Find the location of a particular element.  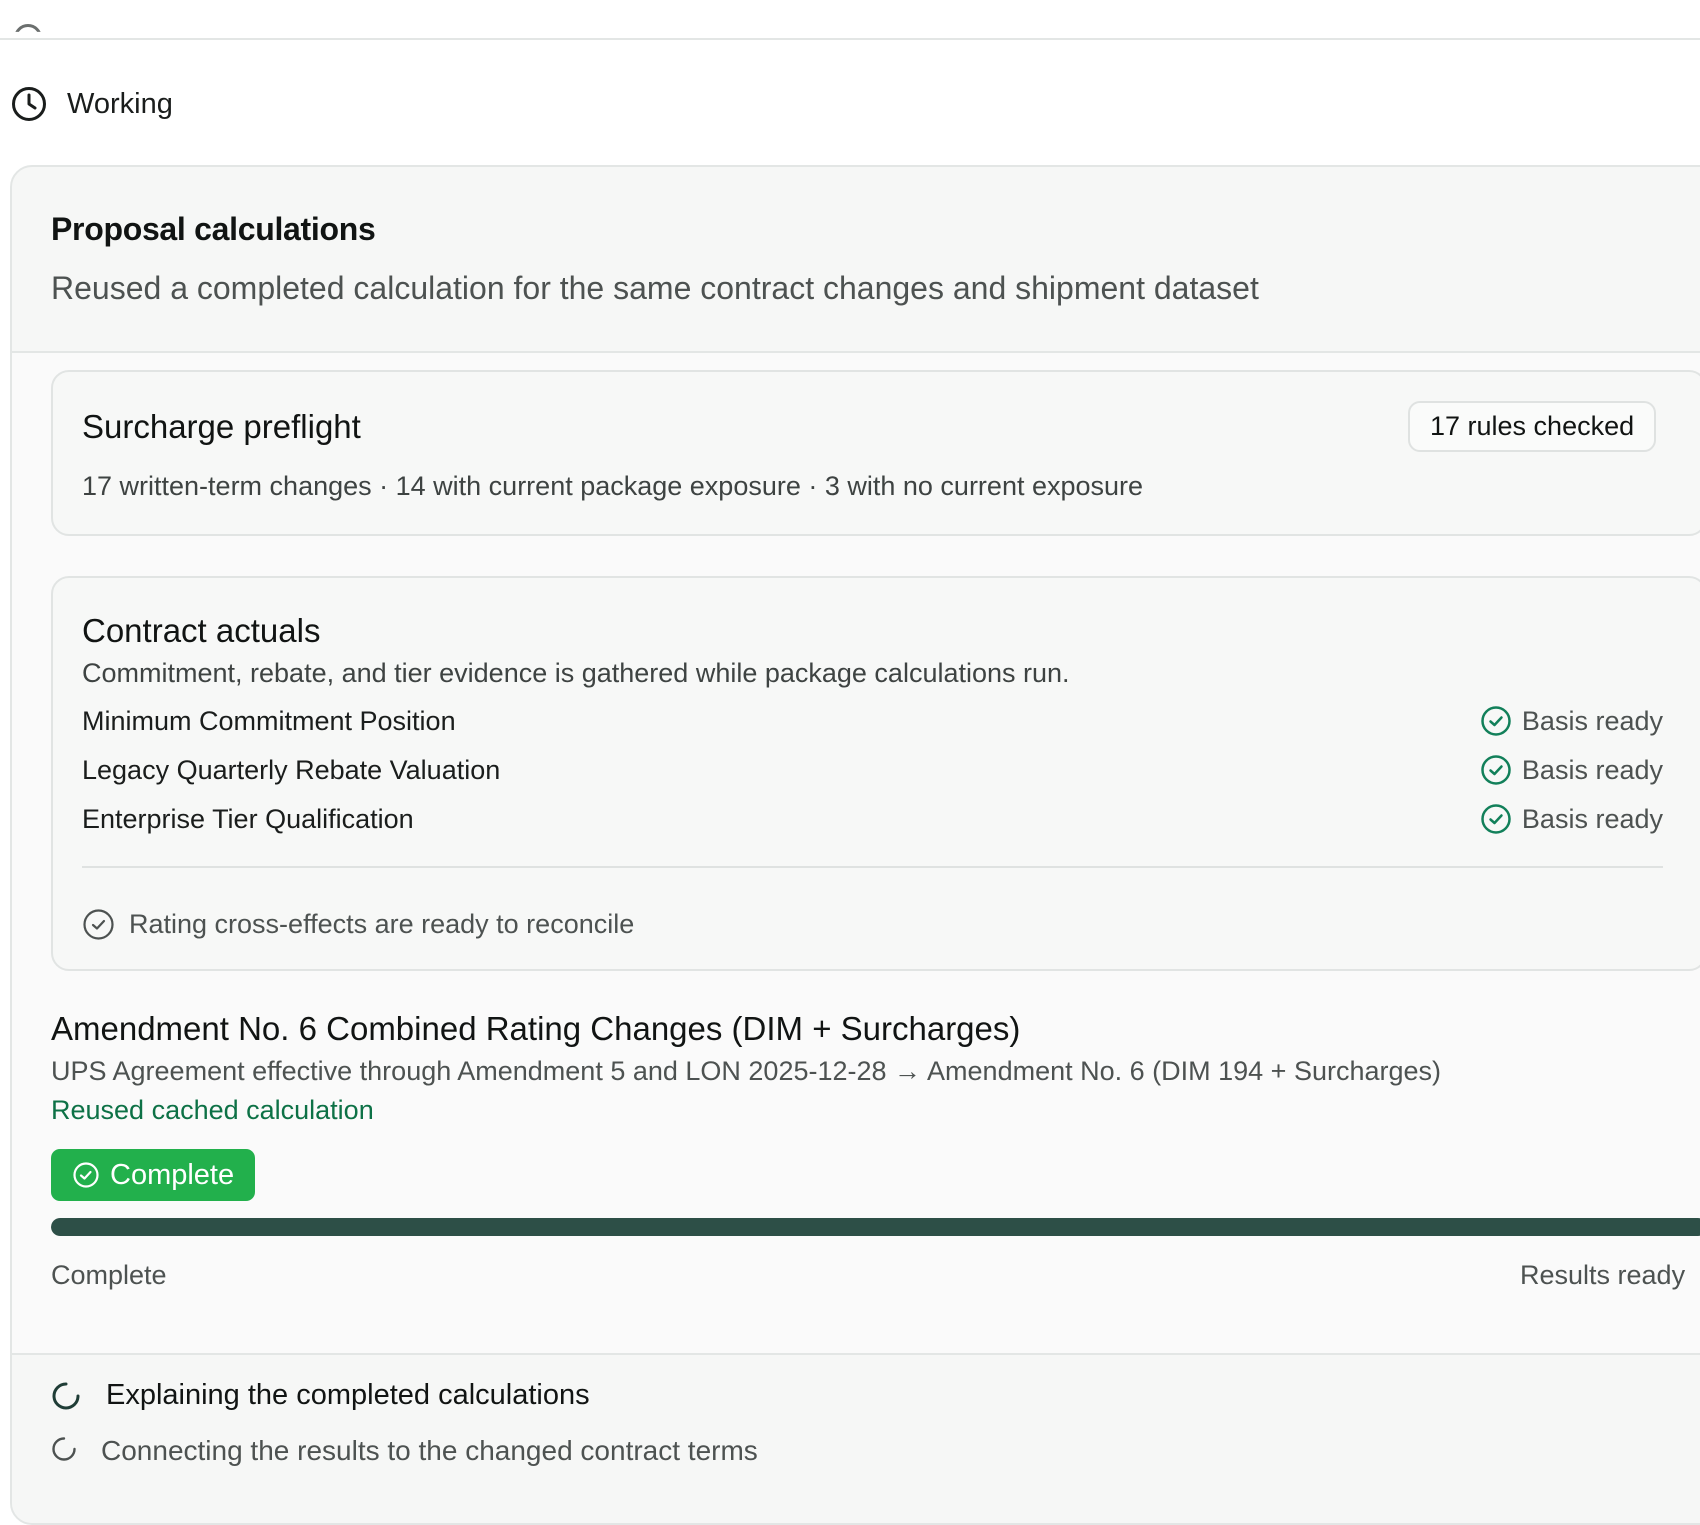

progress-status-label: Complete is located at coordinates (109, 1275).